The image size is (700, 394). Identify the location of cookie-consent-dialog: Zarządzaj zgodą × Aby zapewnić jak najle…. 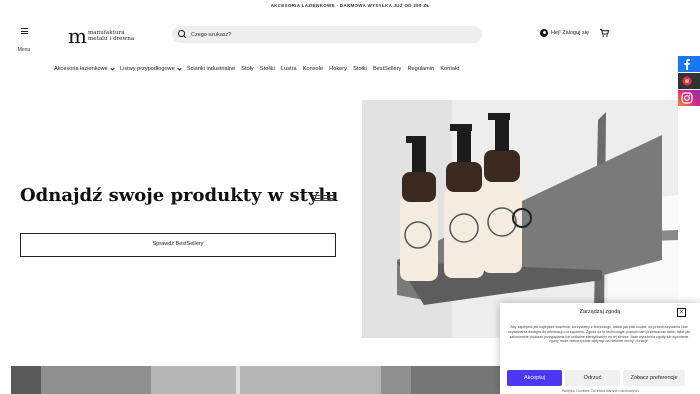
(600, 348).